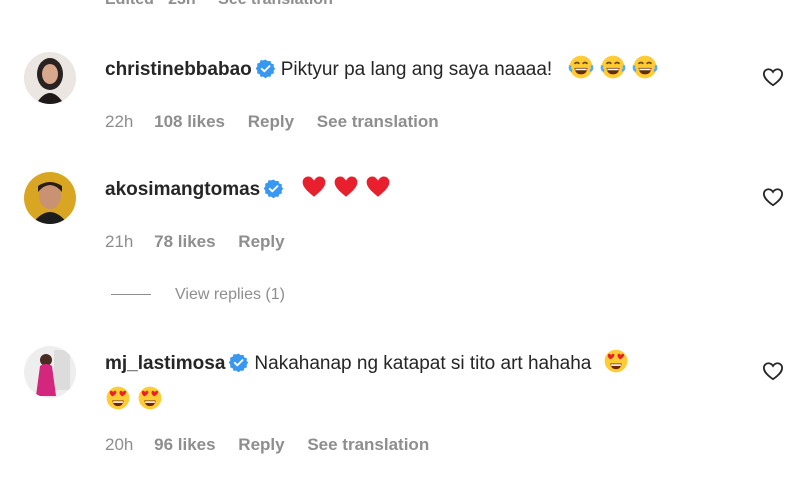 The image size is (800, 486). I want to click on comment-text: Piktyur pa lang ang saya naaaa!, so click(416, 69).